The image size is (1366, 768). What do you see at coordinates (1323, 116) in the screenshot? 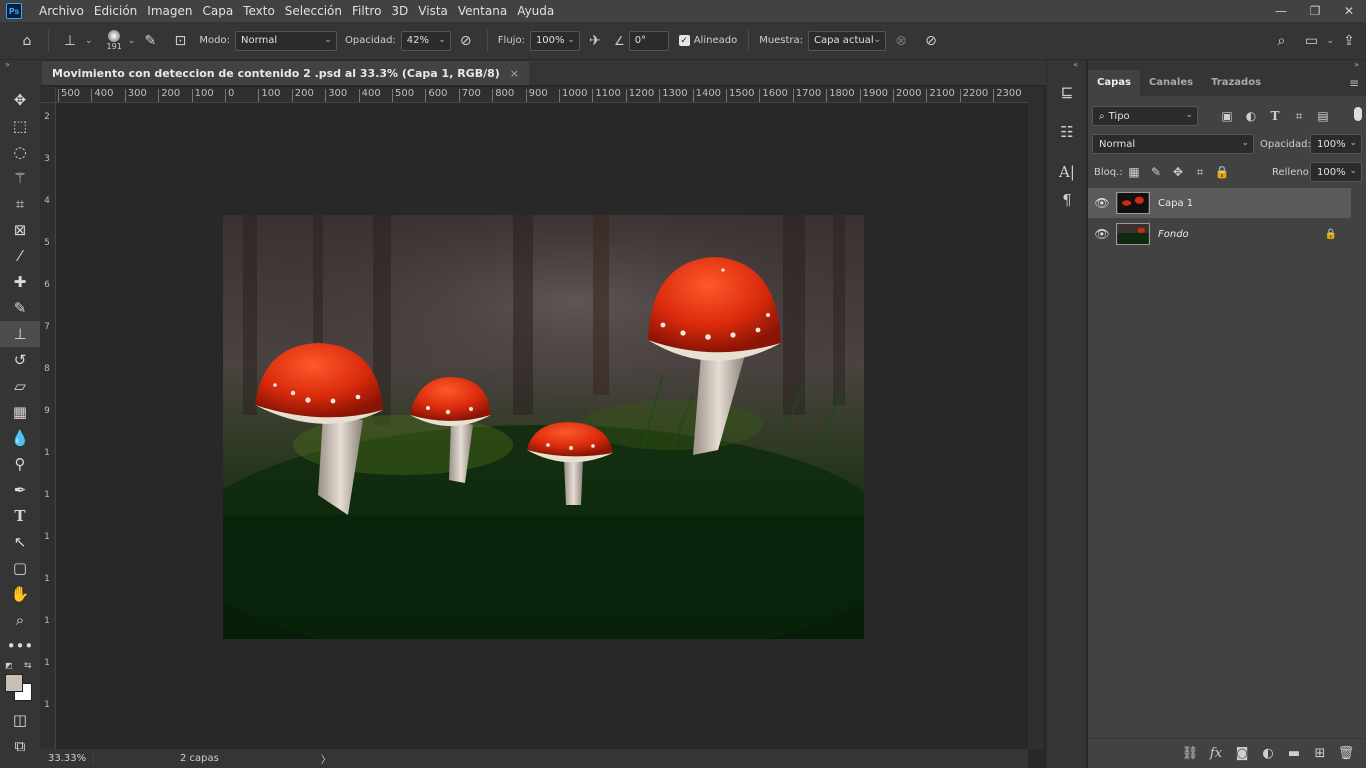
I see `filter-smart-object-icon: ▤` at bounding box center [1323, 116].